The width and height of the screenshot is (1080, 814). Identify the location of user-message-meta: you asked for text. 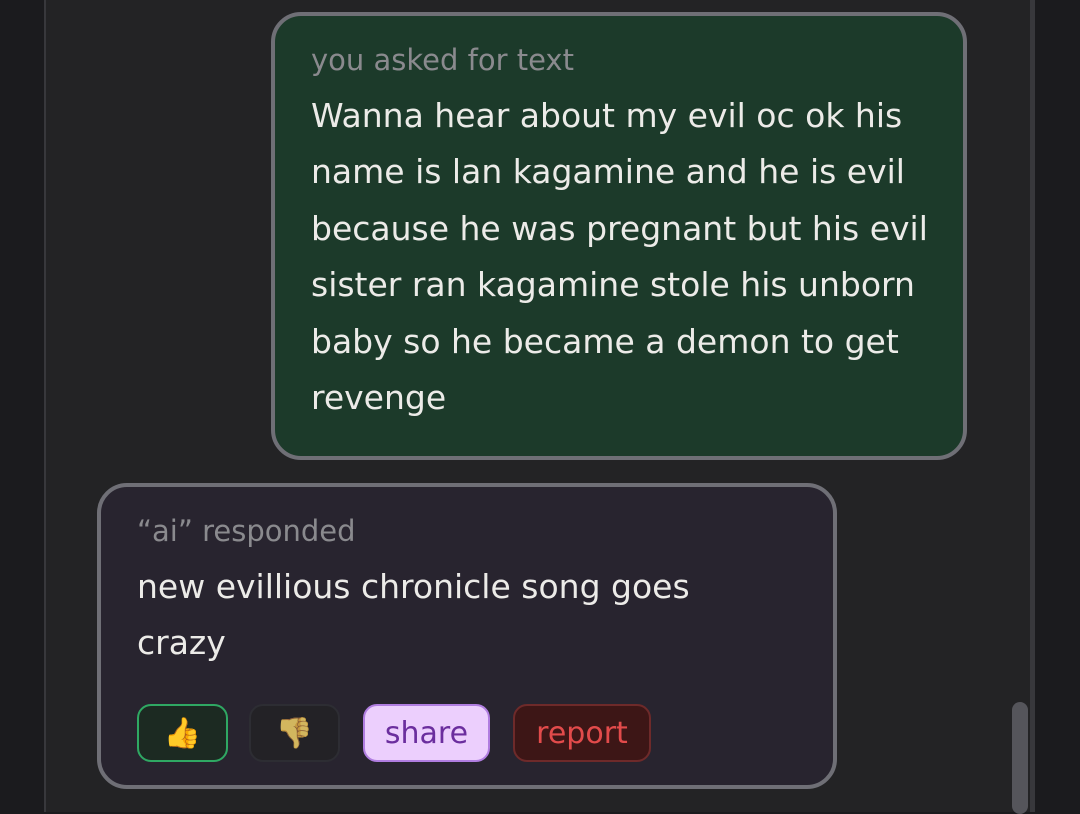
(442, 60).